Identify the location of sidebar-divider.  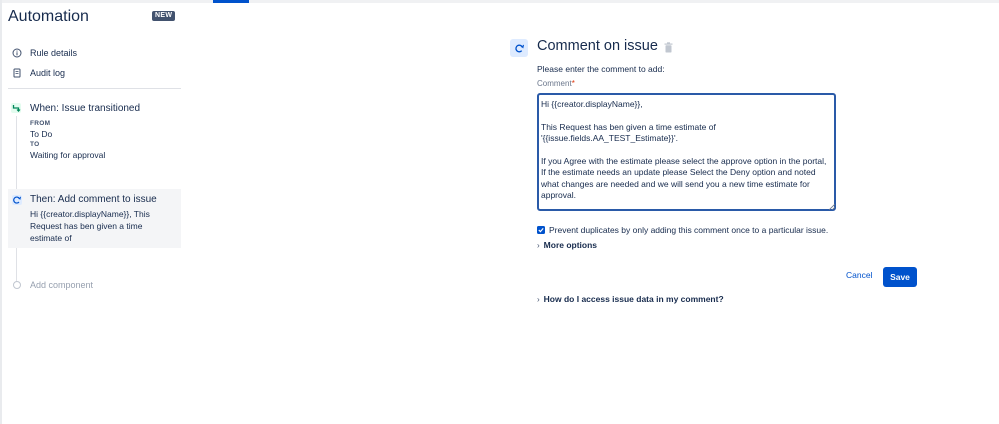
(94, 88).